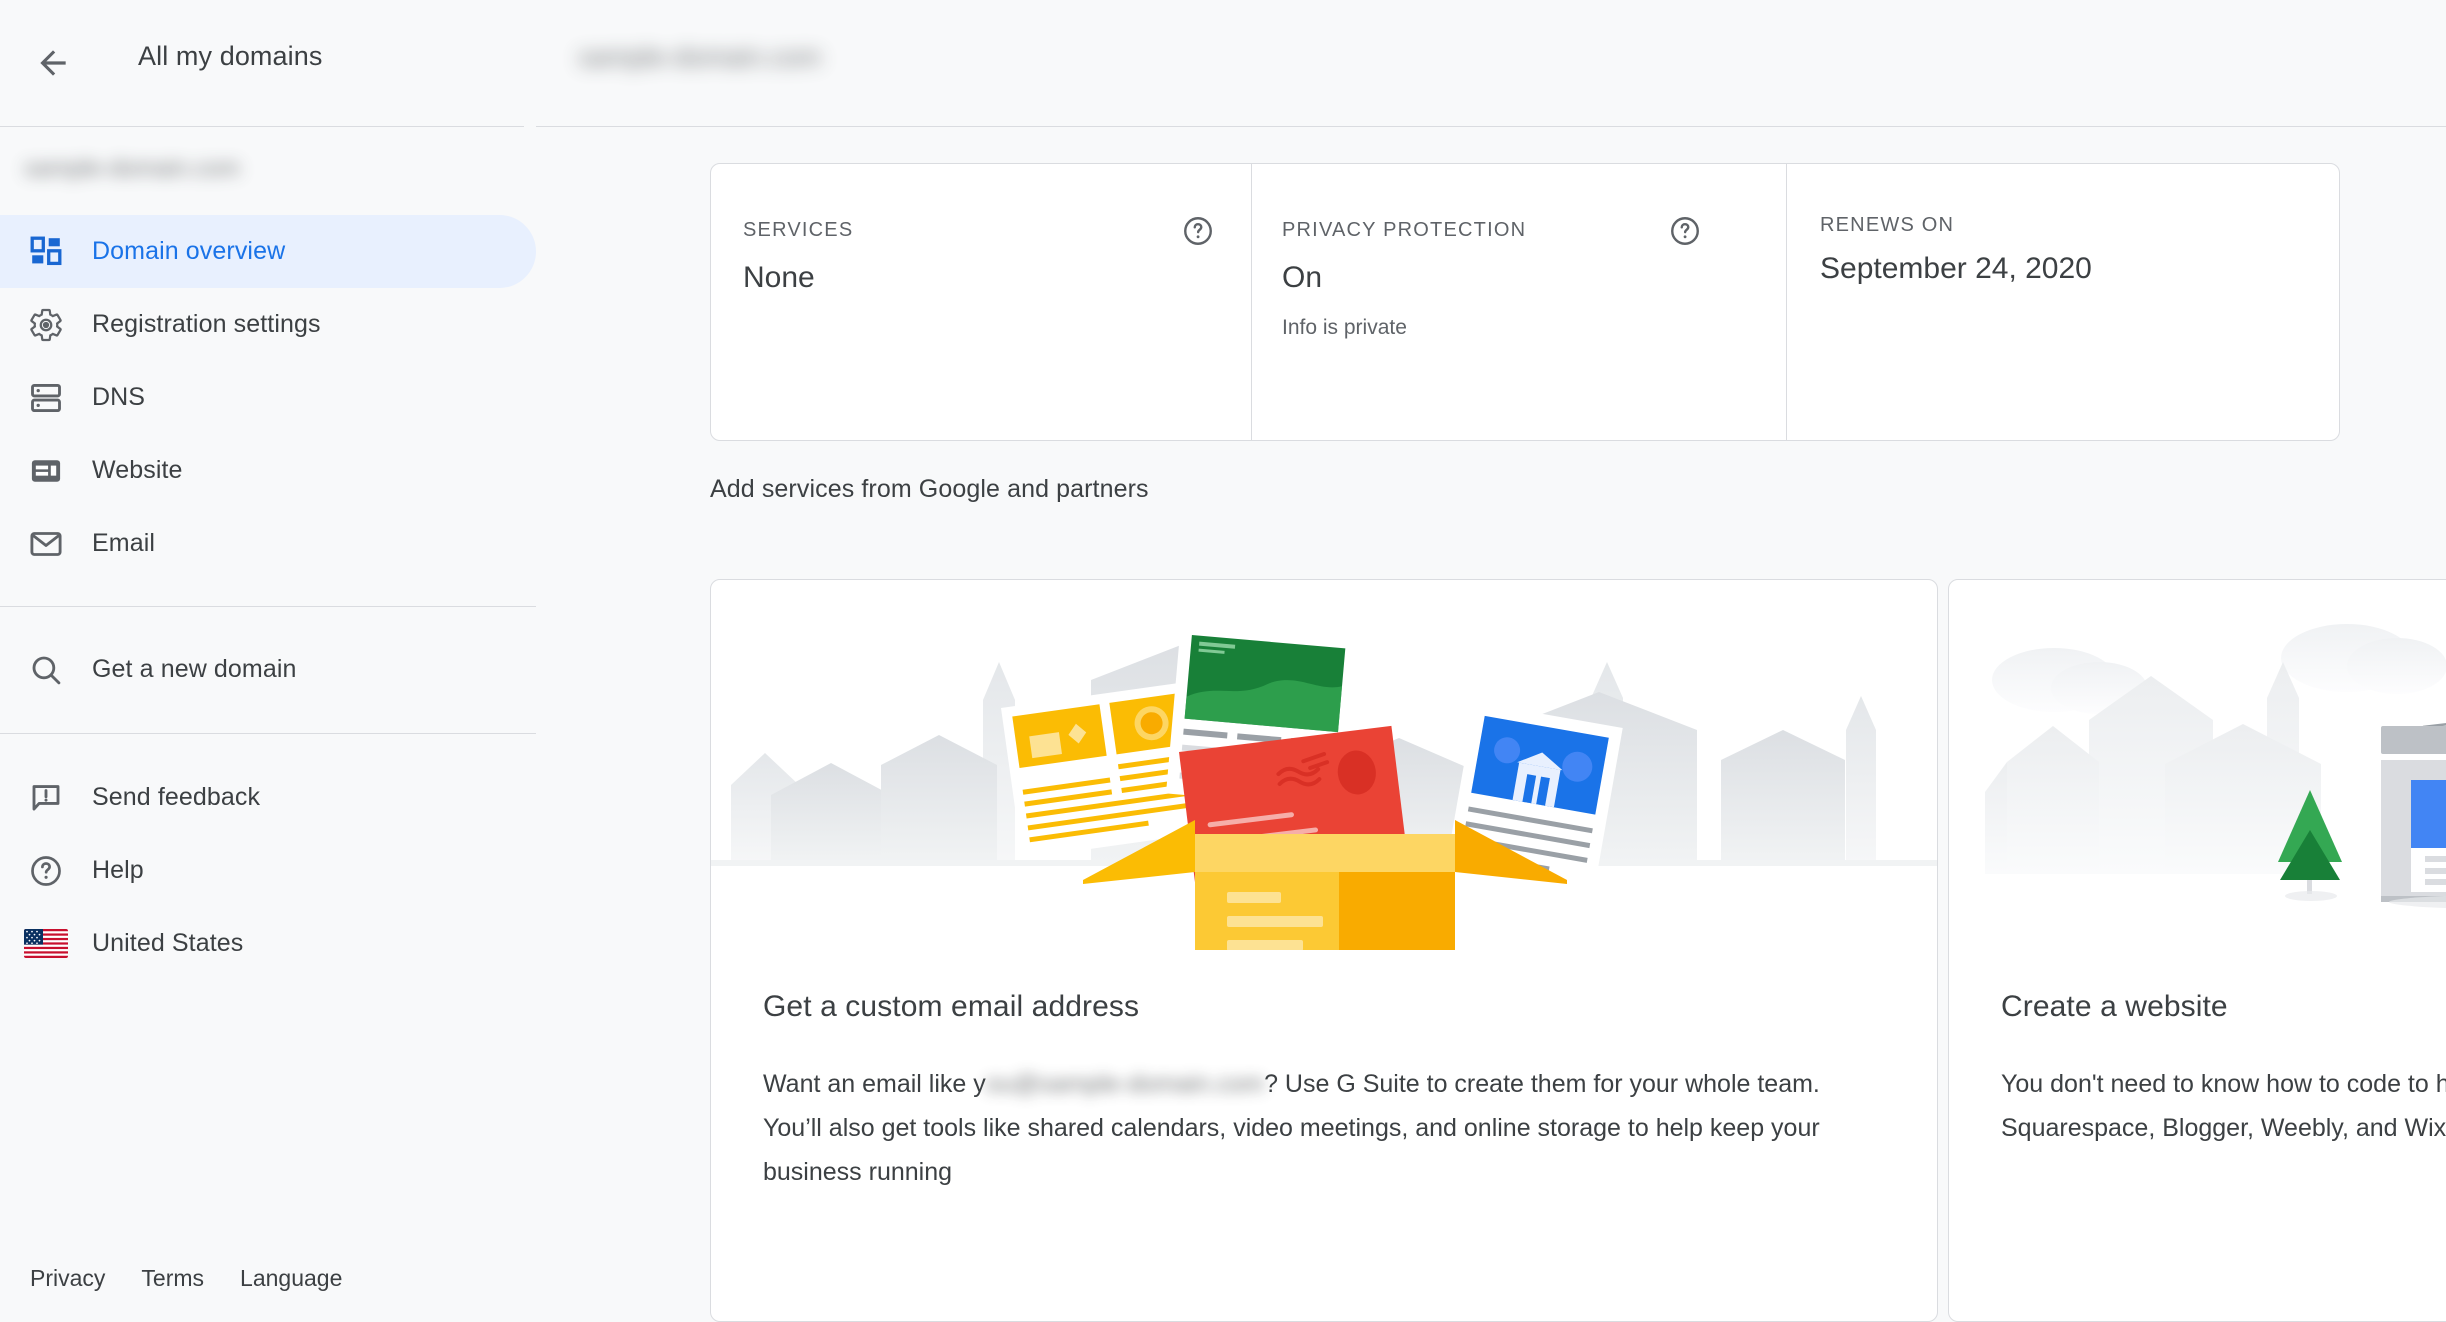 The height and width of the screenshot is (1322, 2446). What do you see at coordinates (168, 943) in the screenshot?
I see `sidebar-item-label: United States` at bounding box center [168, 943].